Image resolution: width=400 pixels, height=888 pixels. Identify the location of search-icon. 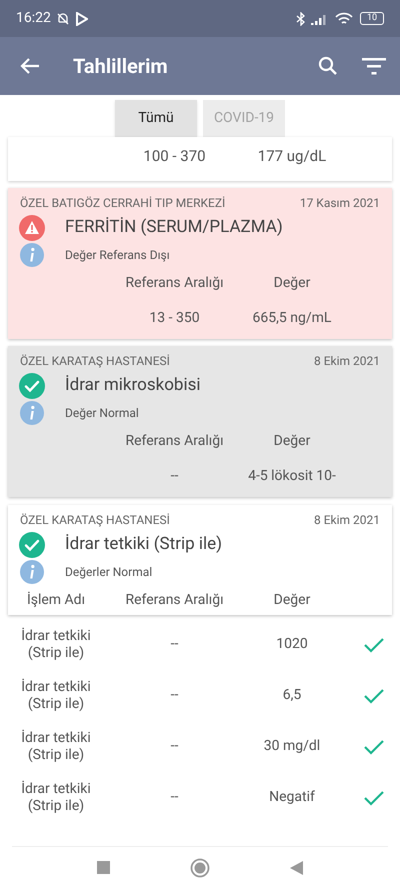
(328, 66).